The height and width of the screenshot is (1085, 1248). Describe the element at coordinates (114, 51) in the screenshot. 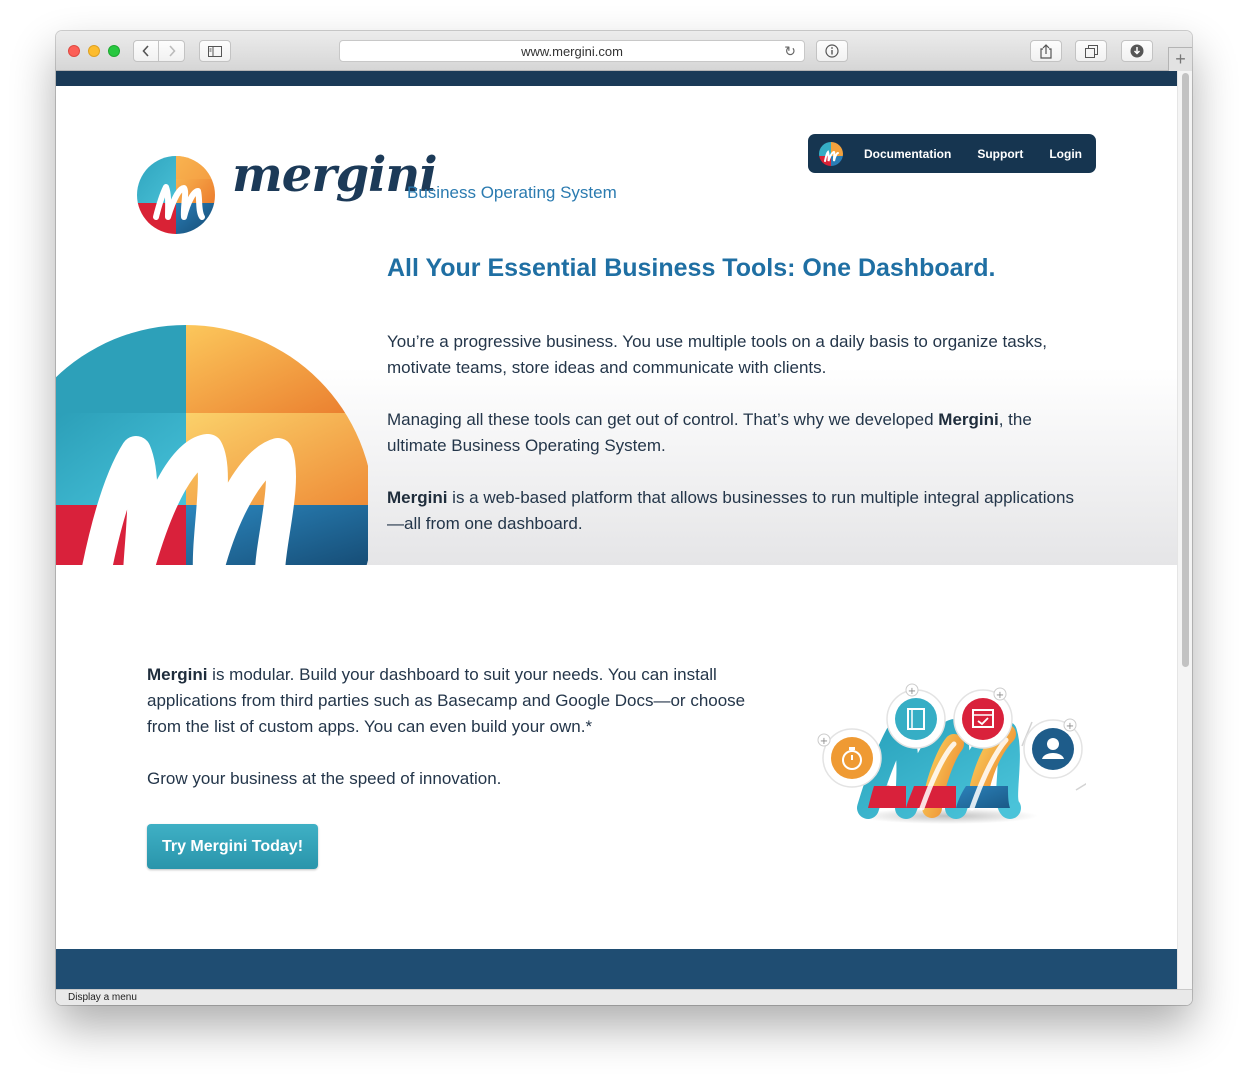

I see `maximize-window-button` at that location.